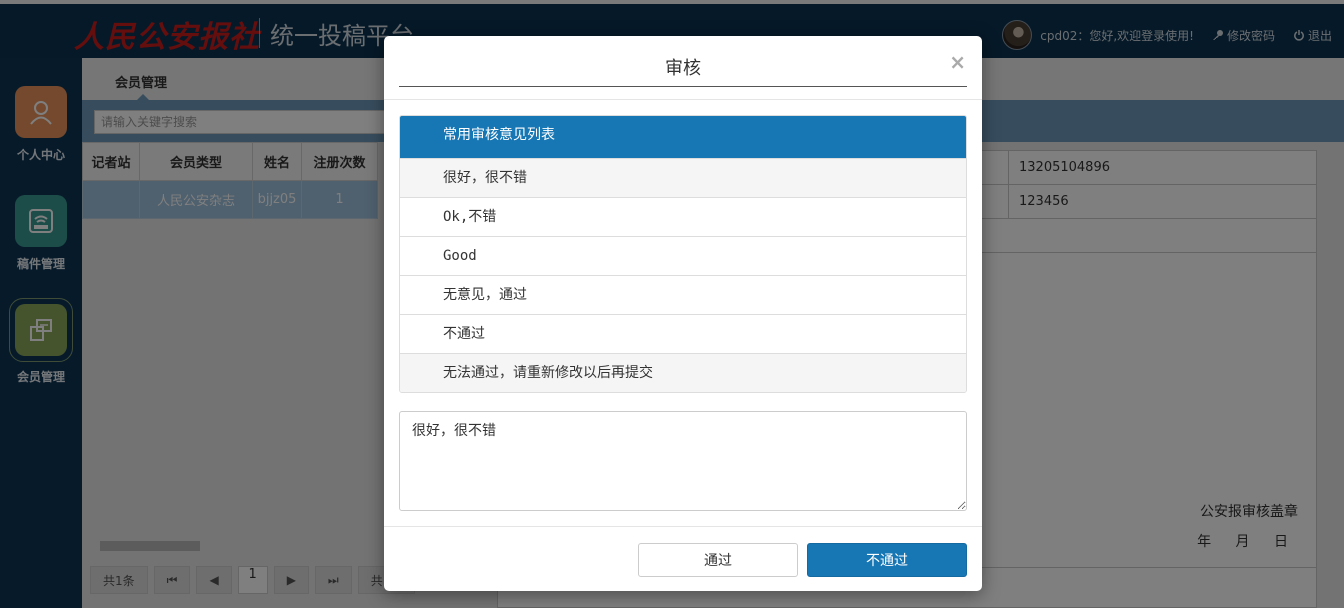 This screenshot has width=1344, height=608. I want to click on dialog-header: 审核 ×, so click(683, 68).